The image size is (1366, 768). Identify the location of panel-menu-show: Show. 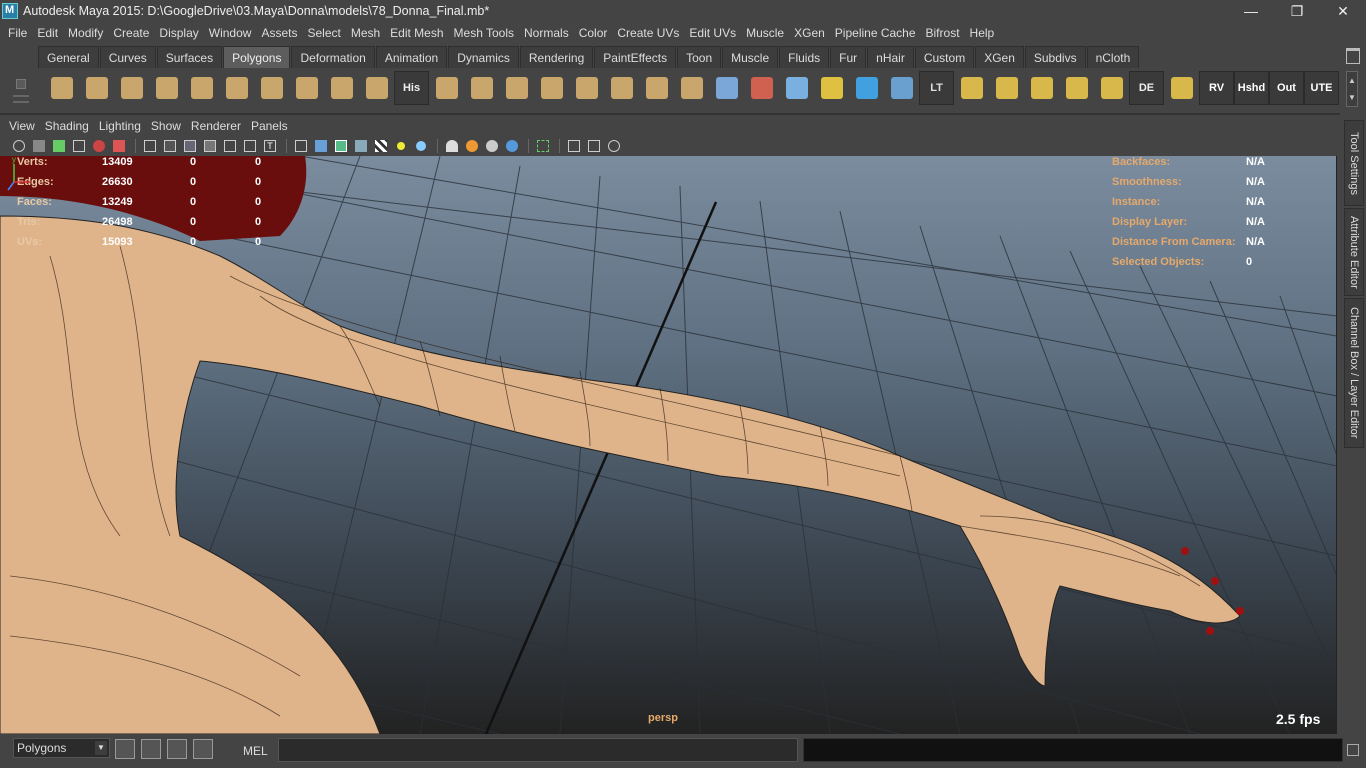
(166, 126).